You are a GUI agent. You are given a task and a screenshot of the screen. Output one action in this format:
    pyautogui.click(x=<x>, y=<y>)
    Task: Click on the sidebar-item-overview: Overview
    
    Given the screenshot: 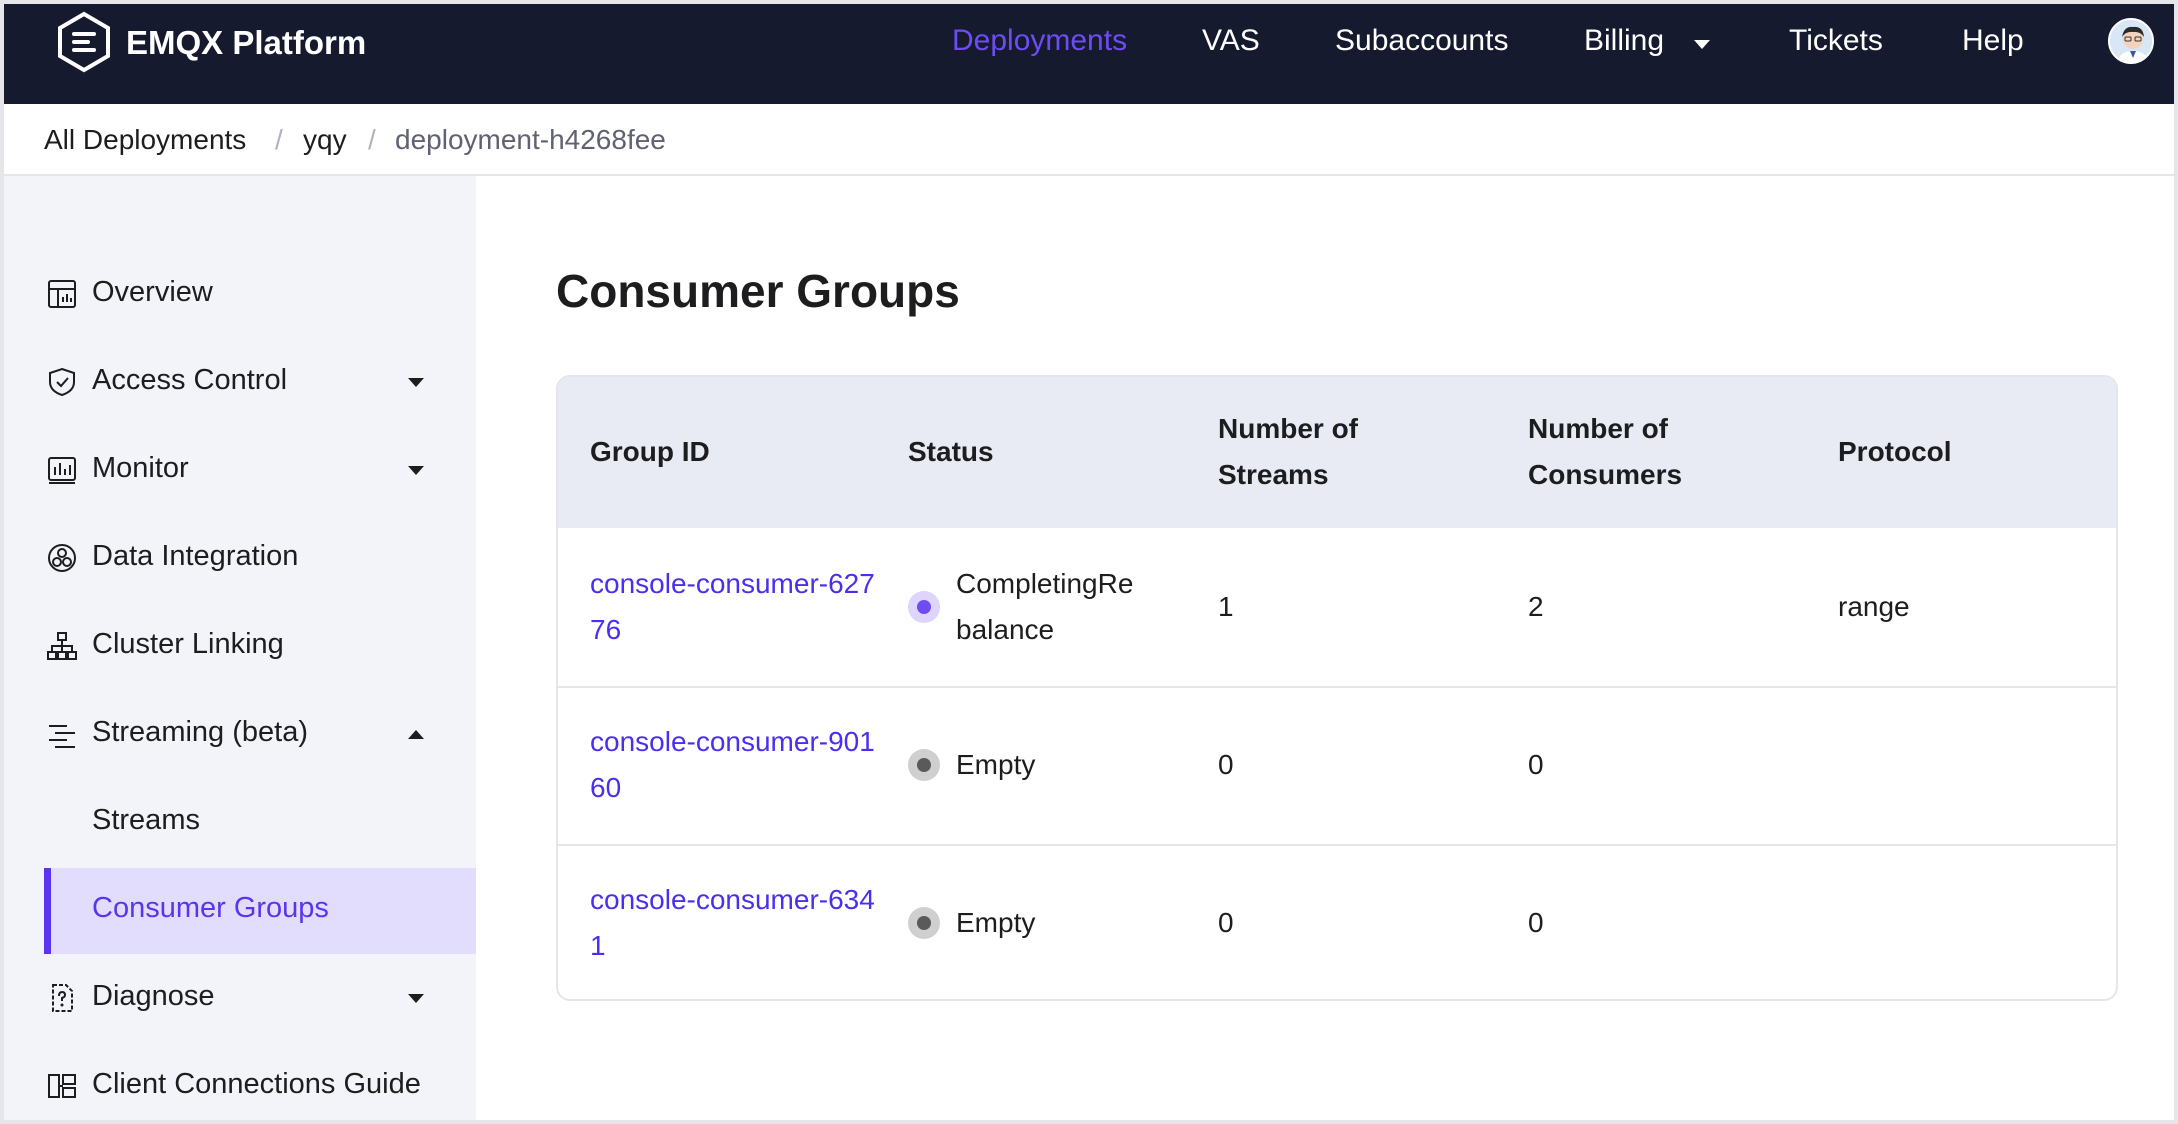 What is the action you would take?
    pyautogui.click(x=260, y=295)
    